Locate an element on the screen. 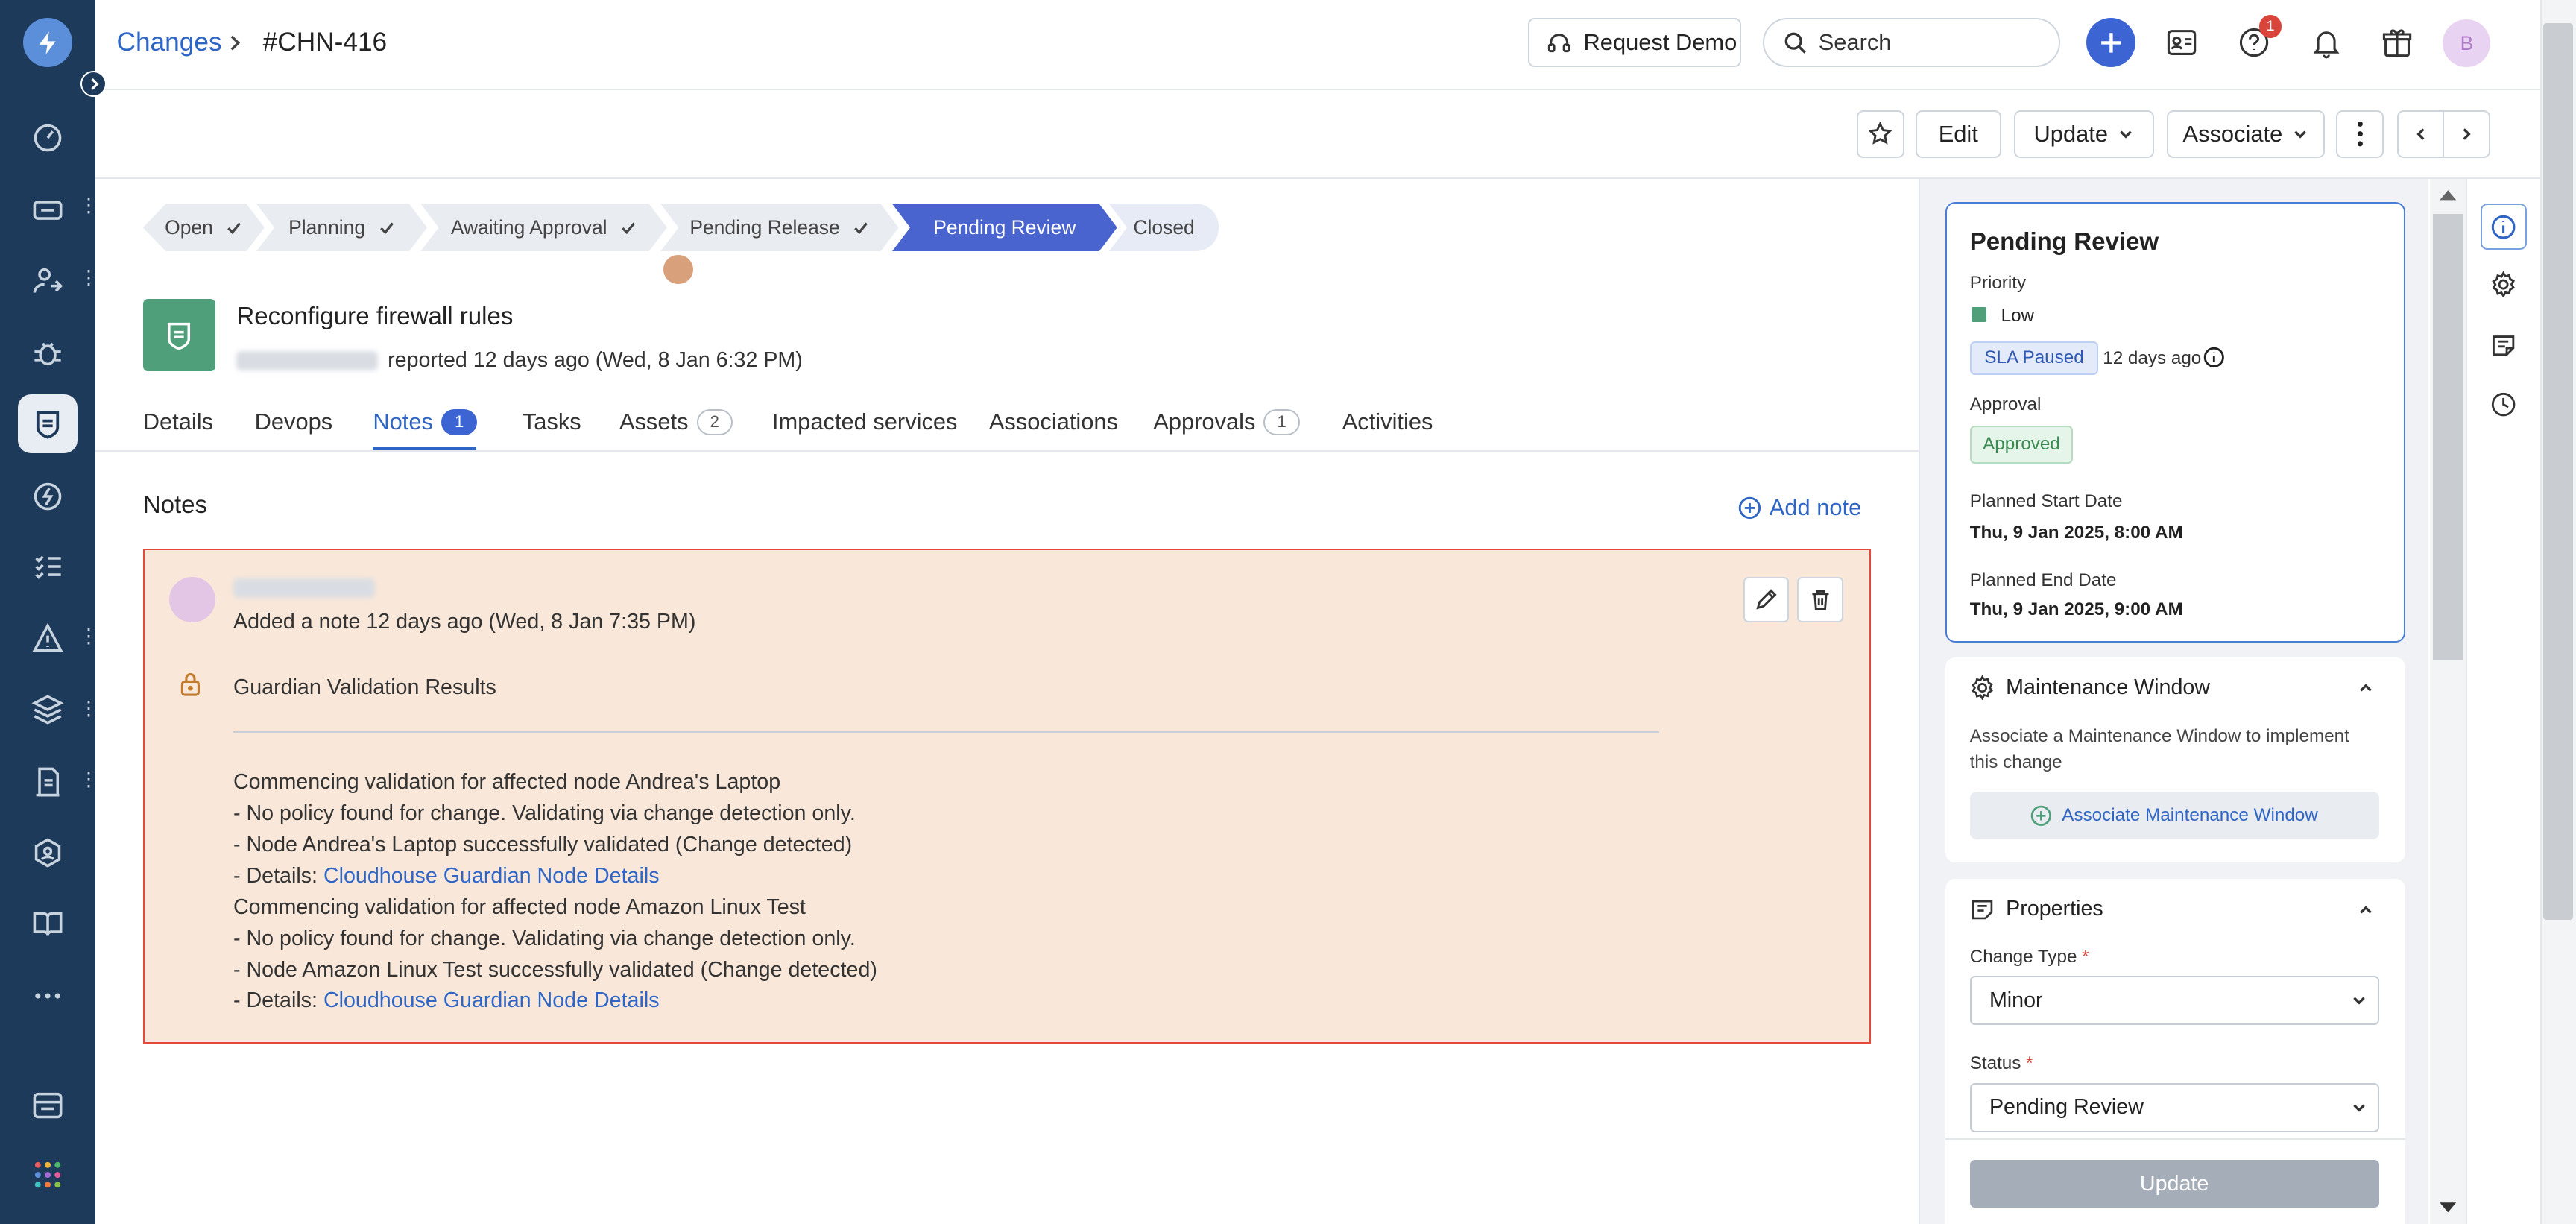 The image size is (2576, 1224). priority-color-swatch is located at coordinates (1978, 314).